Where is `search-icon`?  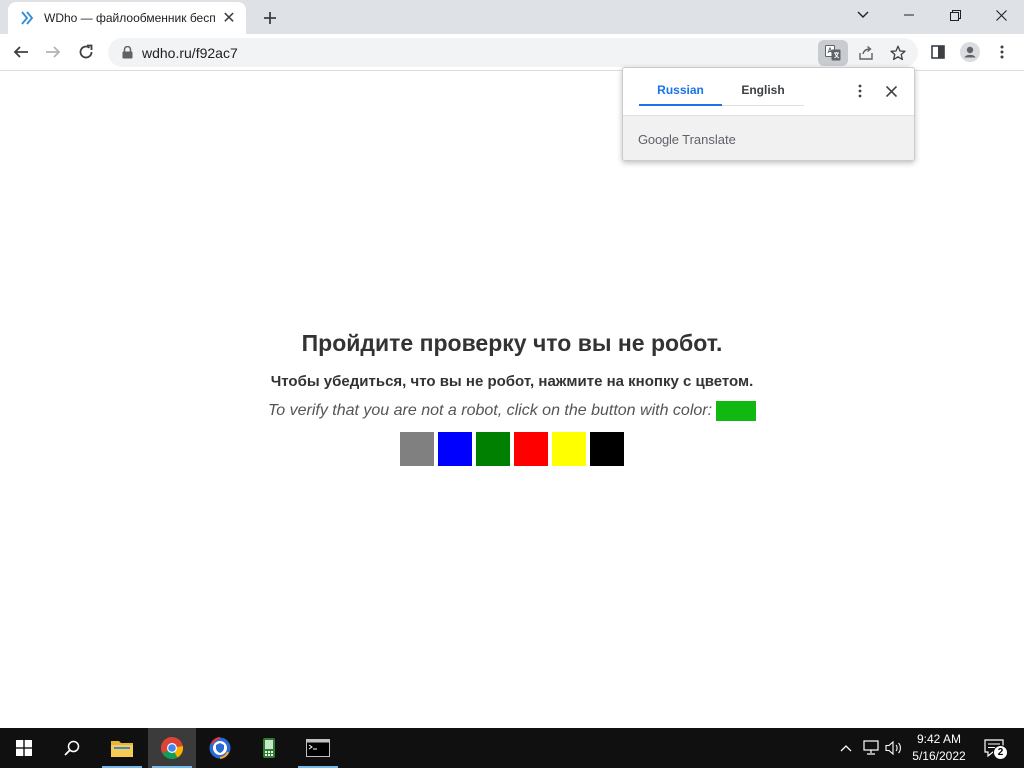
search-icon is located at coordinates (72, 748).